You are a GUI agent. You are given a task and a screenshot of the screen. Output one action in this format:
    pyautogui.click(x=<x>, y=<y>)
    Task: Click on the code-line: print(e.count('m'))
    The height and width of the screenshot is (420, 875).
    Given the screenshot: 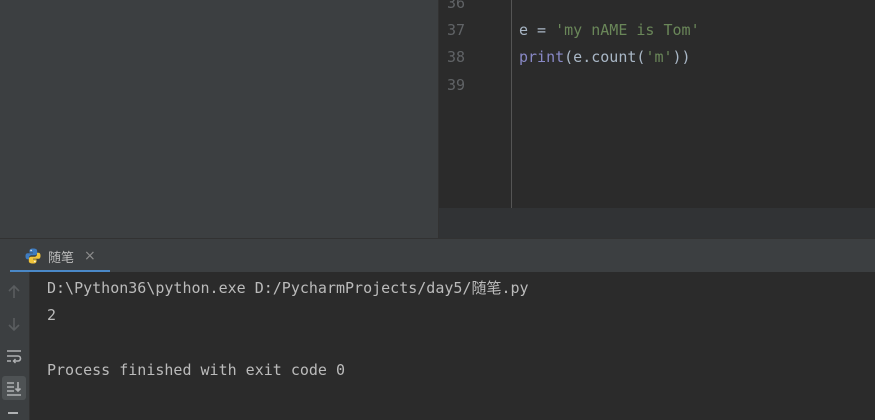 What is the action you would take?
    pyautogui.click(x=605, y=57)
    